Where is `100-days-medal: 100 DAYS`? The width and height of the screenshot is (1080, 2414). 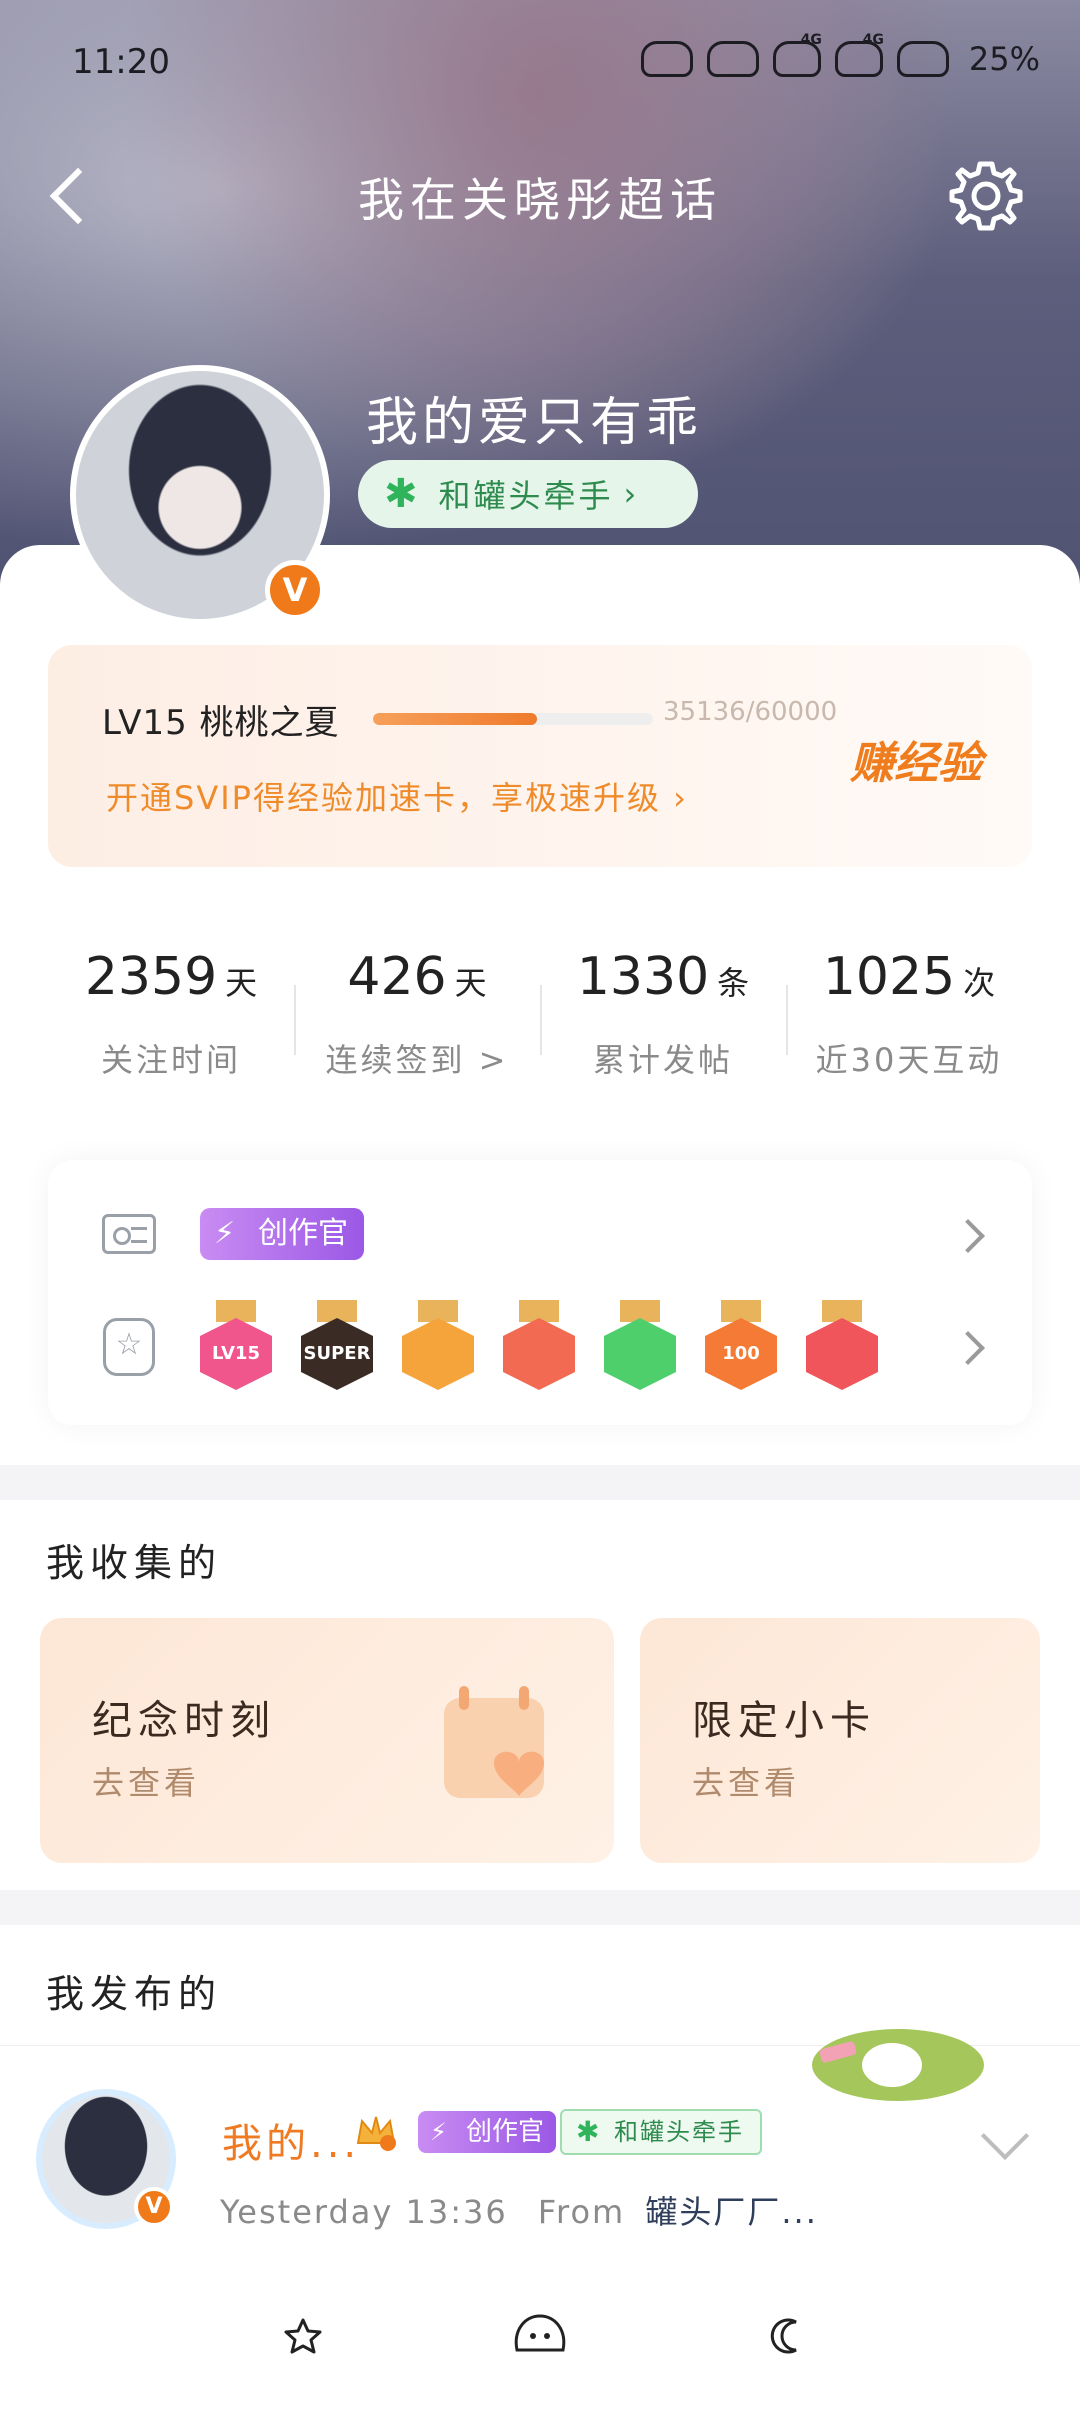 100-days-medal: 100 DAYS is located at coordinates (741, 1348).